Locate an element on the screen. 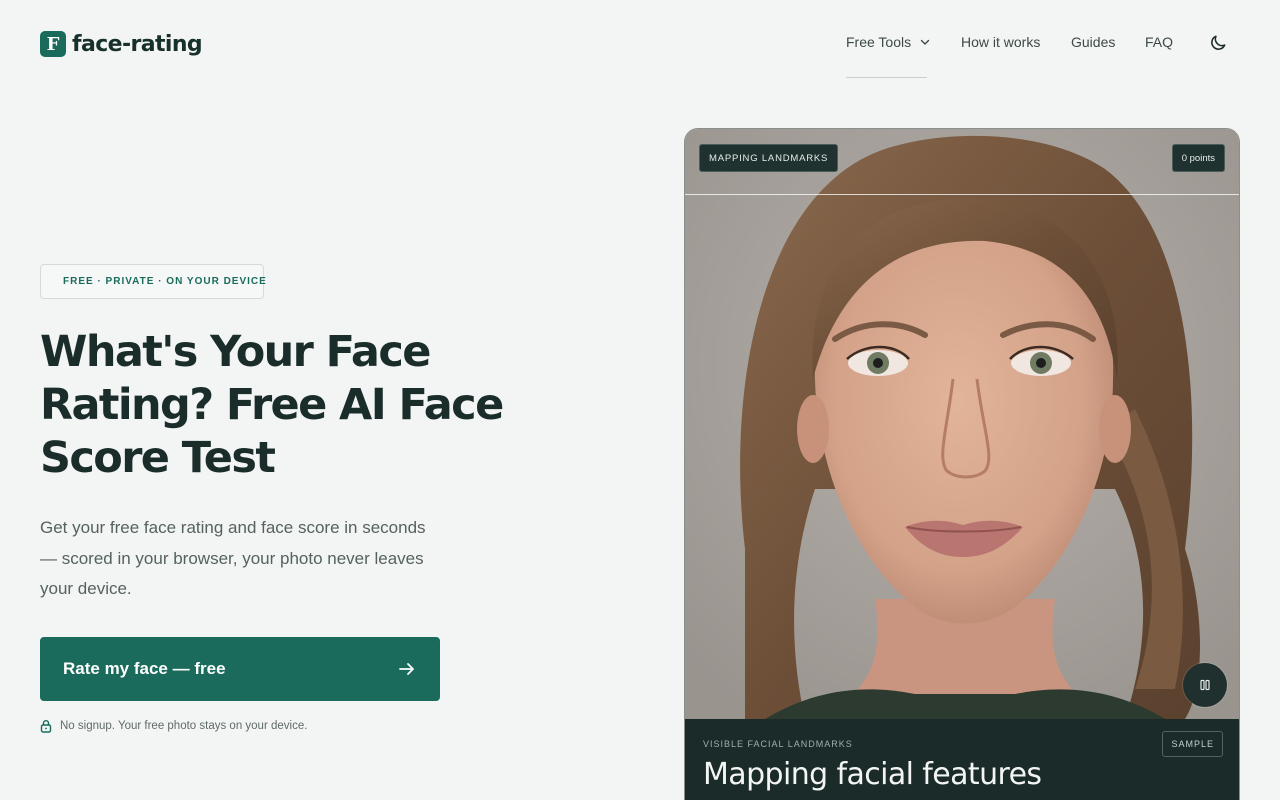  logo-text: face-rating is located at coordinates (137, 44).